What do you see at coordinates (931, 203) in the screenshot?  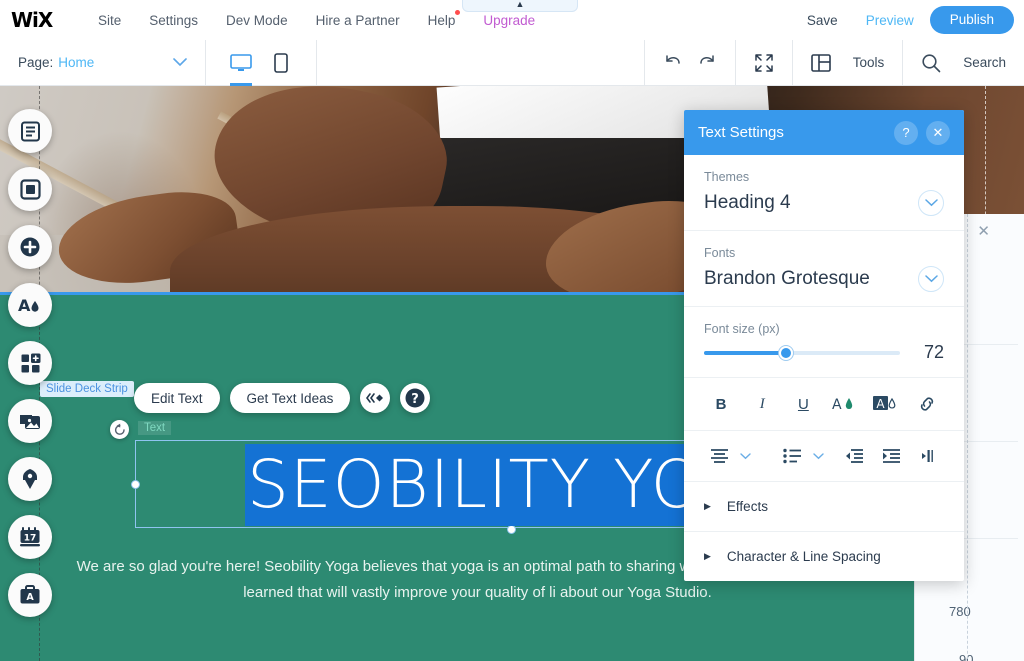 I see `themes-dropdown-chevron-down-icon` at bounding box center [931, 203].